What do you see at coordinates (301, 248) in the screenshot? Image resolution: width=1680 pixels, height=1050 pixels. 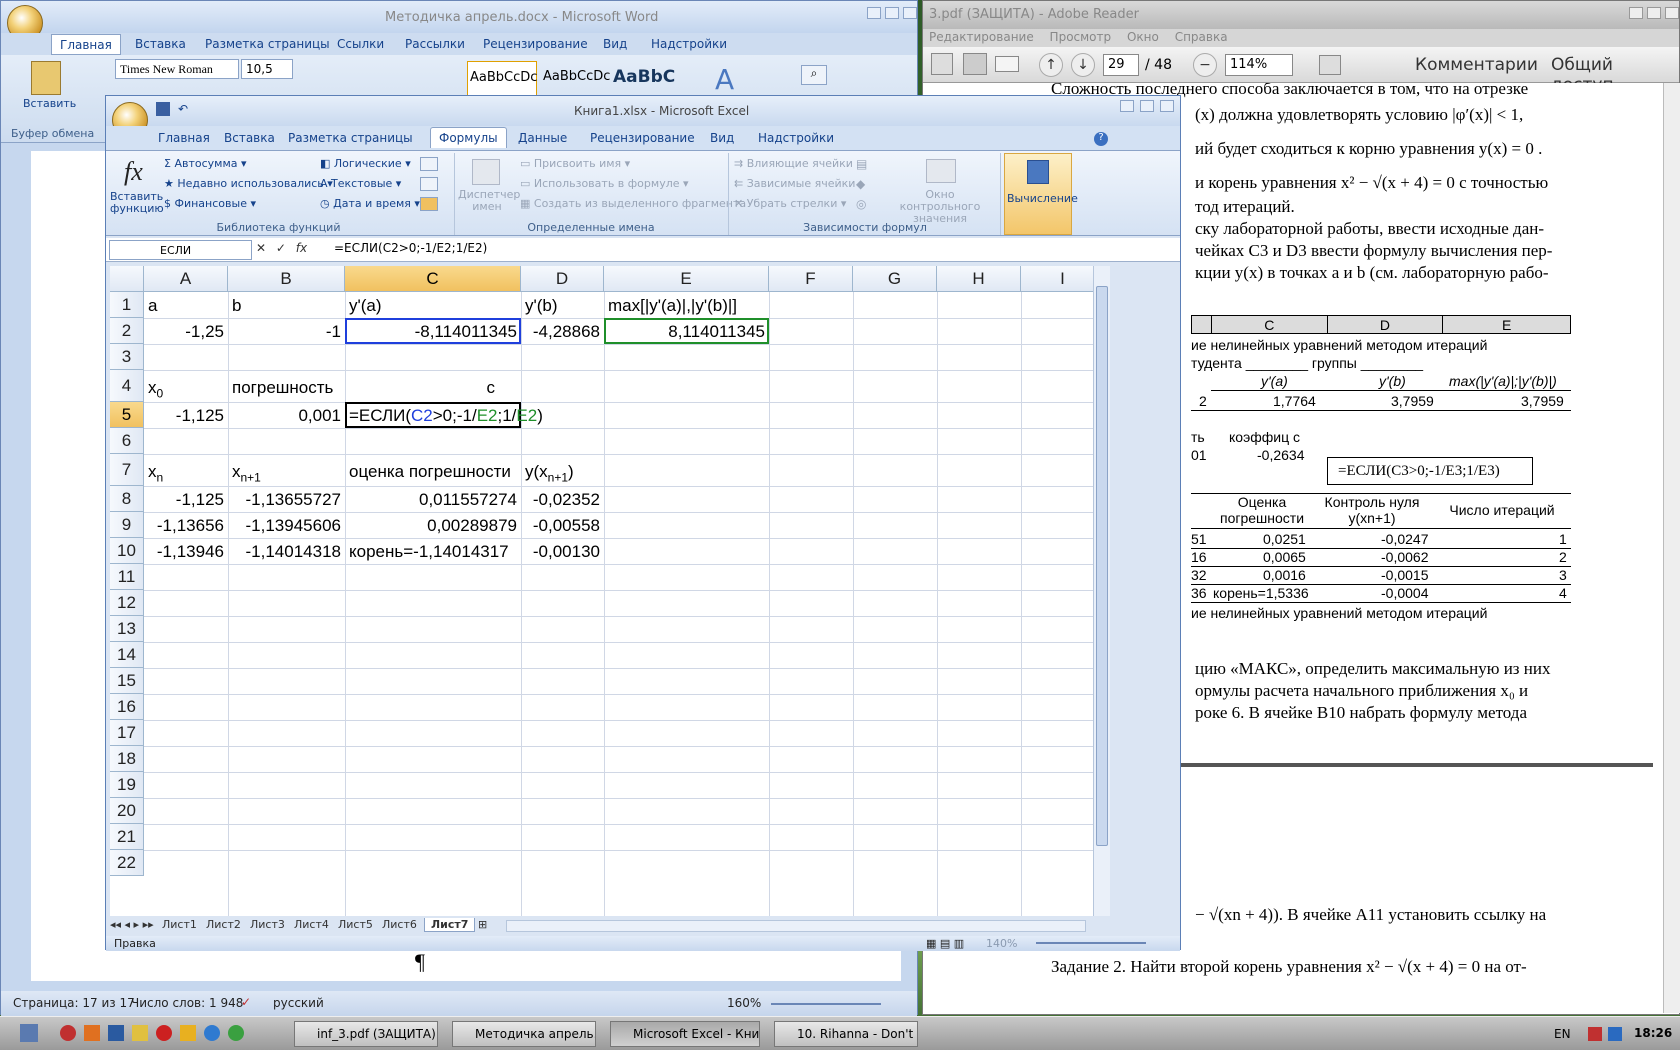 I see `insert-function-icon: fx` at bounding box center [301, 248].